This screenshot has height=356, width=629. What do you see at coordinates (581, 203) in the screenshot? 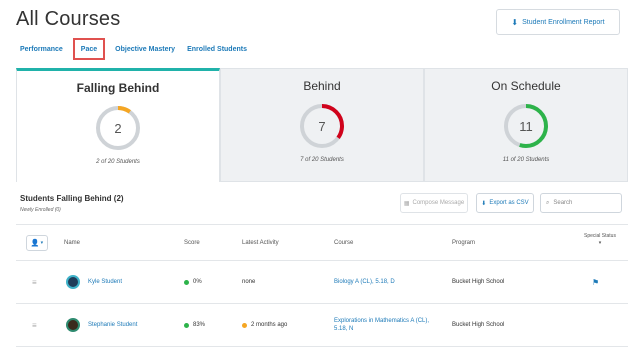
I see `search-input: ⌕ Search` at bounding box center [581, 203].